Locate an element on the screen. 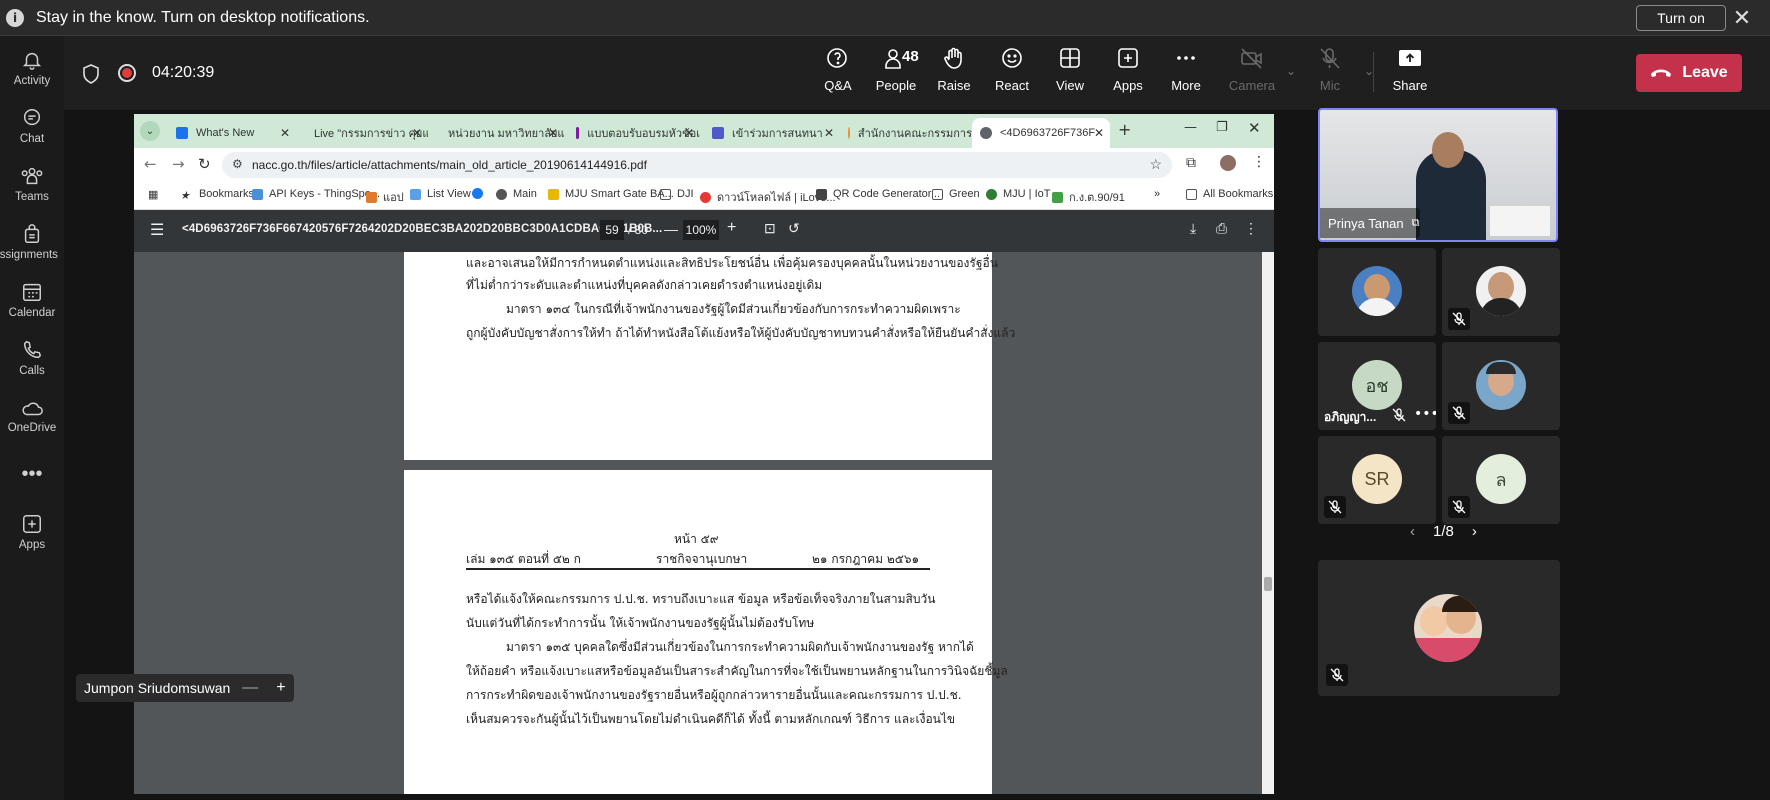 This screenshot has width=1770, height=800. browser-tab-active: <4D6963726F736F ✕ is located at coordinates (1041, 133).